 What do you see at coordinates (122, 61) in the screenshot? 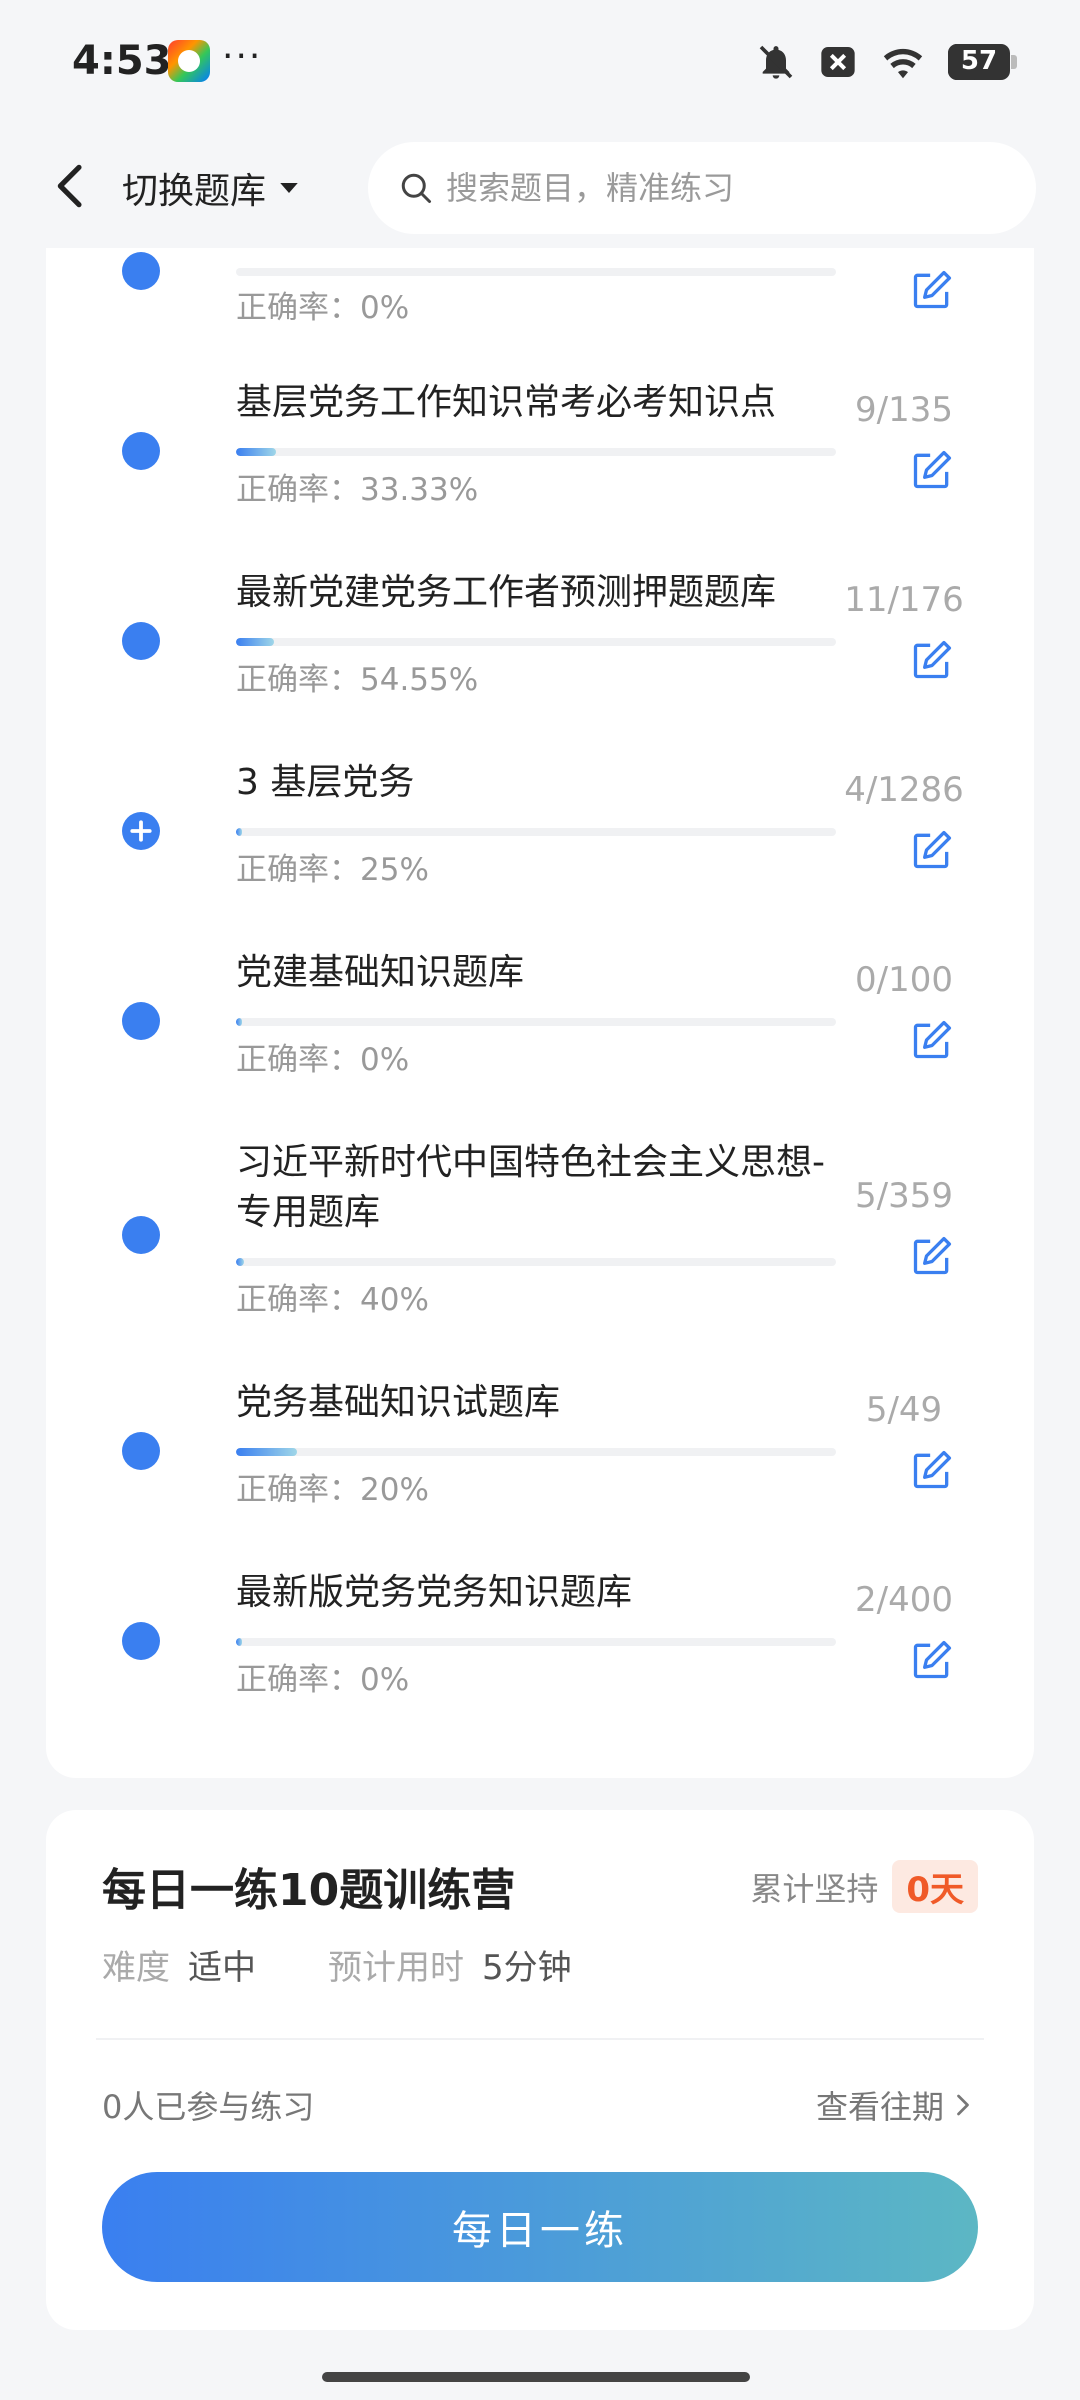
I see `status-time: 4:53` at bounding box center [122, 61].